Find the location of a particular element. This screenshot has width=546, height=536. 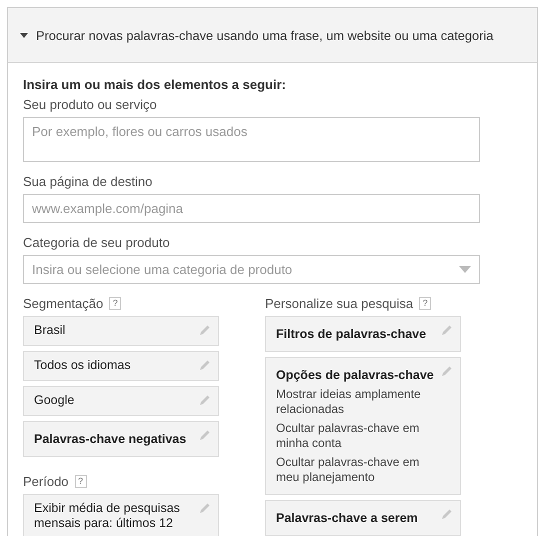

group-title: Segmentação is located at coordinates (63, 303).